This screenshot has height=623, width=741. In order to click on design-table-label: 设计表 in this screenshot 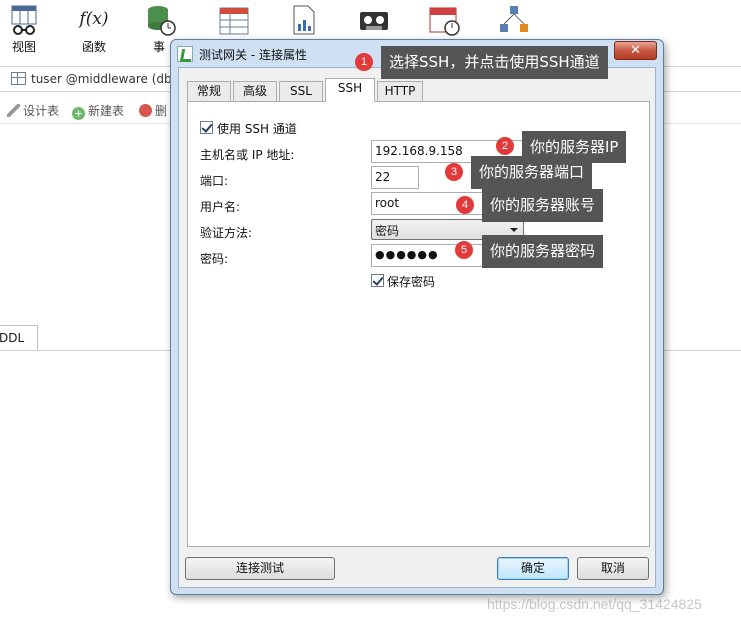, I will do `click(41, 111)`.